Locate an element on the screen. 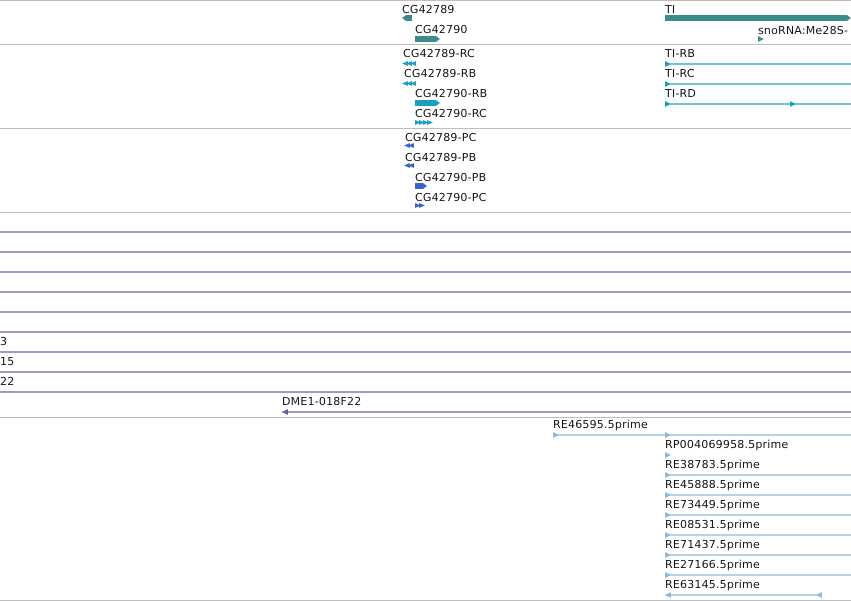  feature-label: 3 is located at coordinates (4, 341).